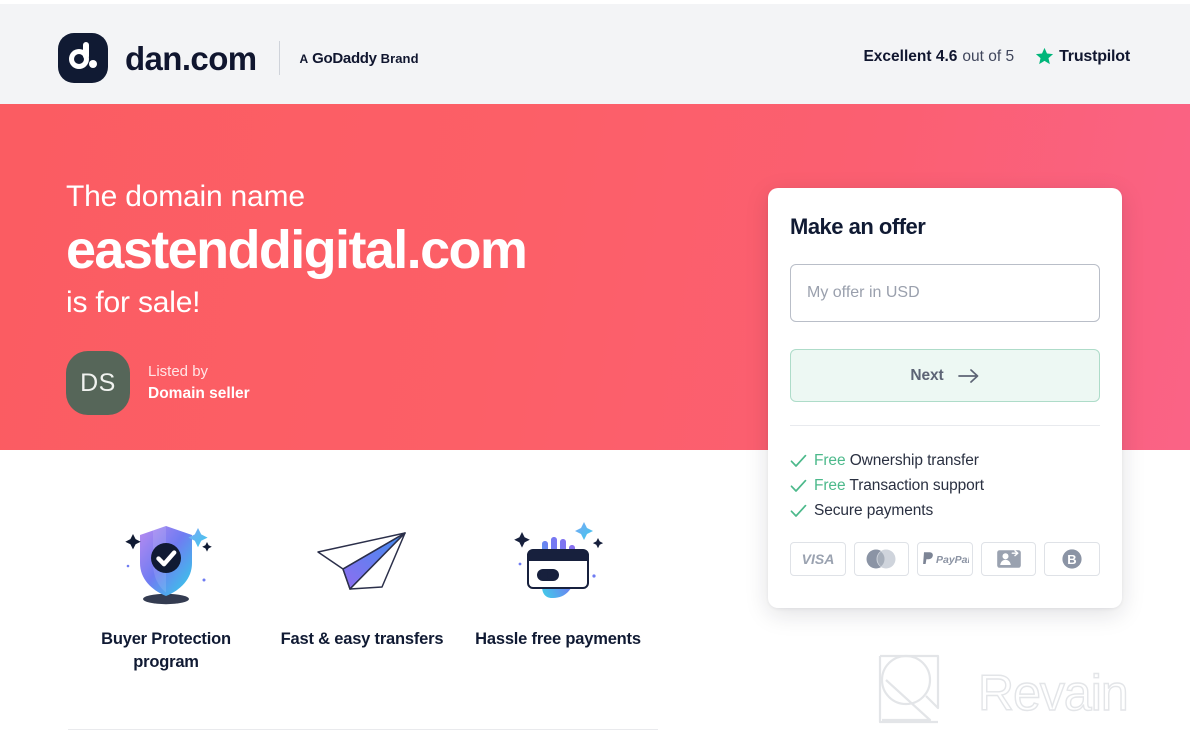 The width and height of the screenshot is (1190, 753). Describe the element at coordinates (199, 393) in the screenshot. I see `seller-name: Domain seller` at that location.